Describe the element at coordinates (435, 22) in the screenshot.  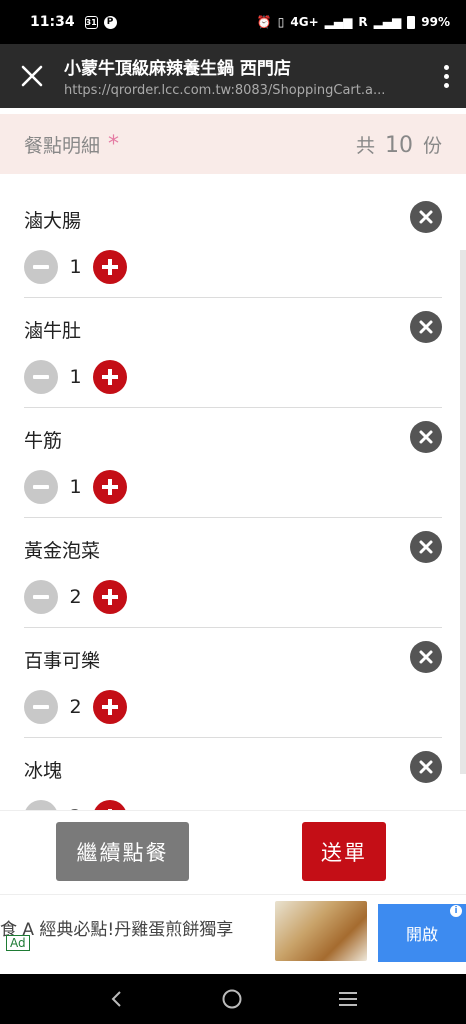
I see `battery-level: 99%` at that location.